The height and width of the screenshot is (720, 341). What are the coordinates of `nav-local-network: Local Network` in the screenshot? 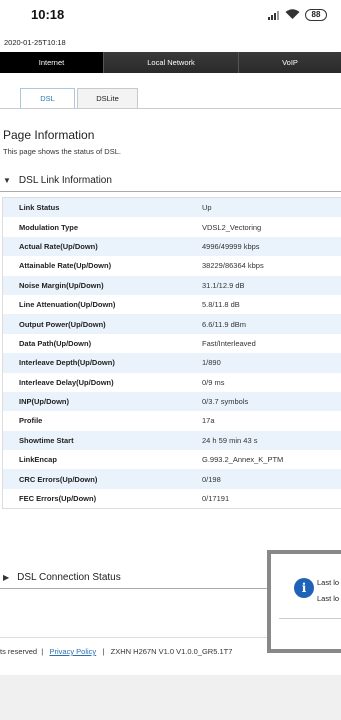 It's located at (171, 62).